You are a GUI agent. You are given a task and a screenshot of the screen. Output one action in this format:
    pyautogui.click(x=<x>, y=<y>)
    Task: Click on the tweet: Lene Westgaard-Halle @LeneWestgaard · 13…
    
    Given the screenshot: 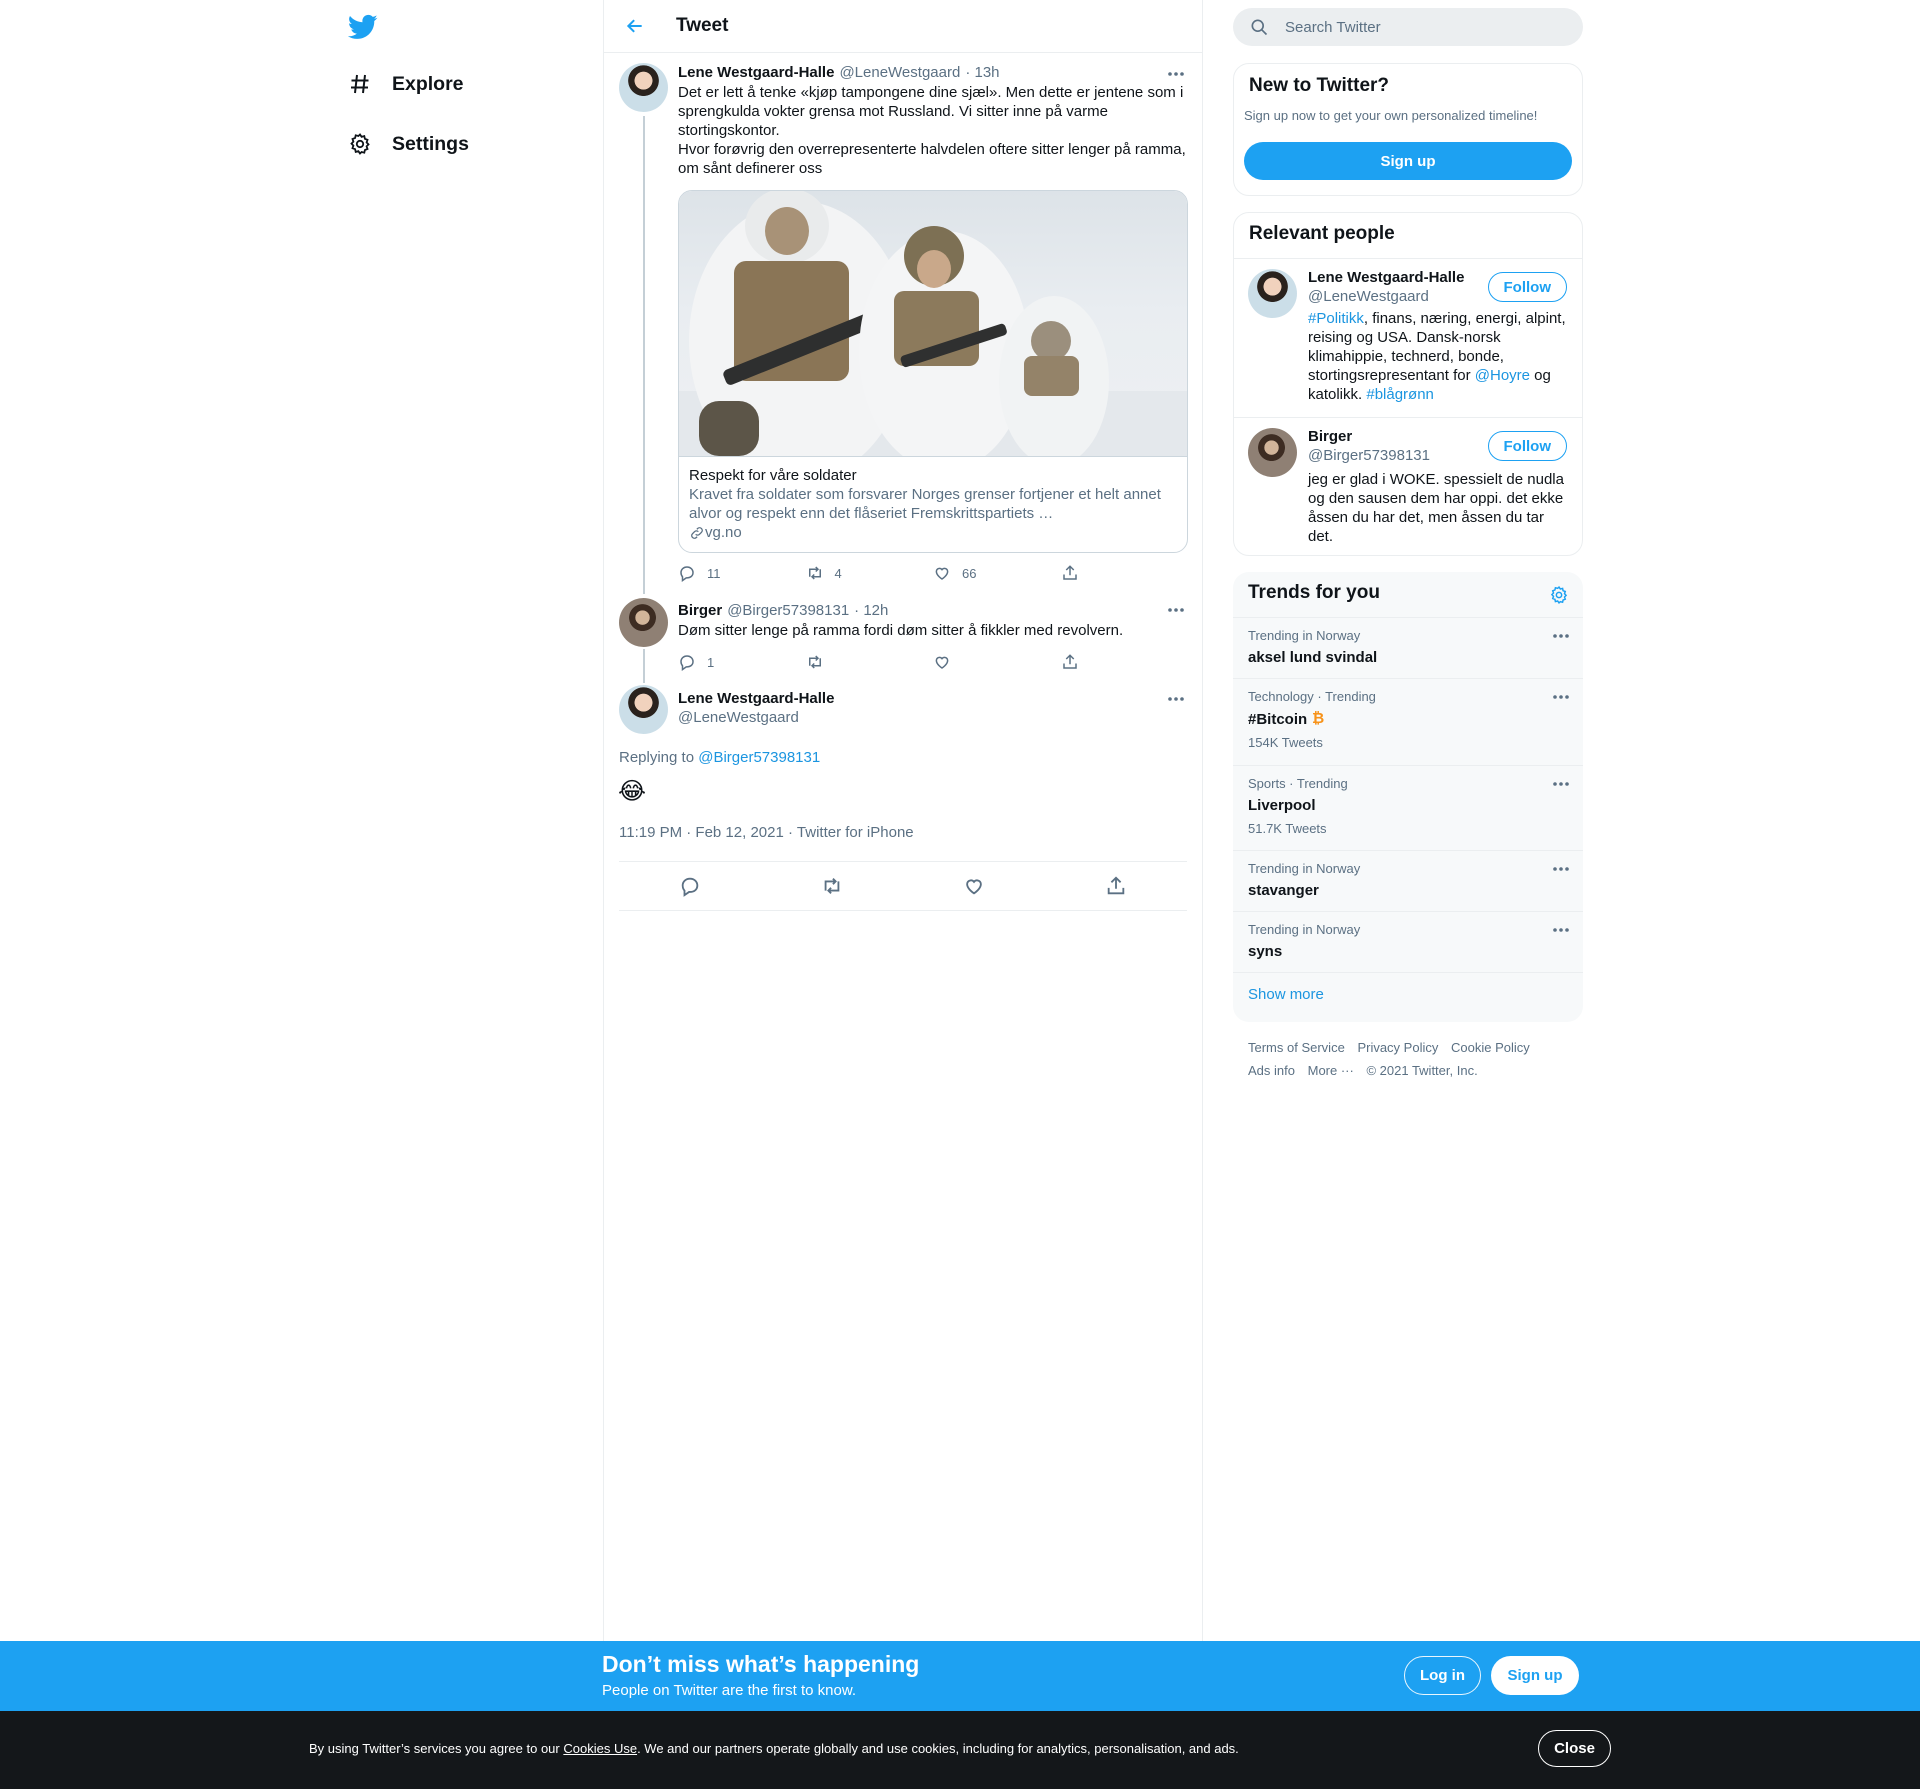 What is the action you would take?
    pyautogui.click(x=903, y=323)
    